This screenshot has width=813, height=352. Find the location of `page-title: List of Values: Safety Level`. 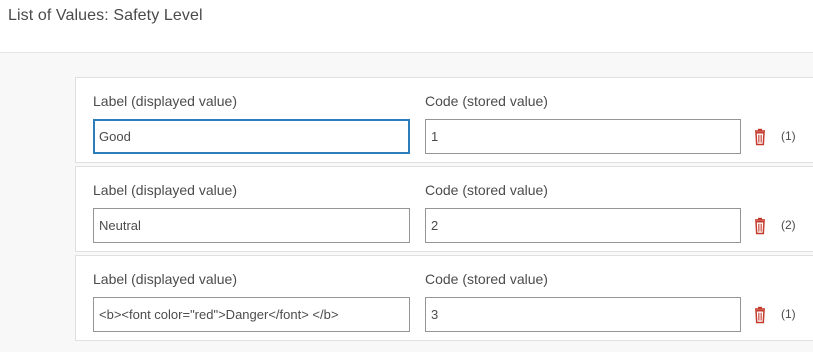

page-title: List of Values: Safety Level is located at coordinates (105, 15).